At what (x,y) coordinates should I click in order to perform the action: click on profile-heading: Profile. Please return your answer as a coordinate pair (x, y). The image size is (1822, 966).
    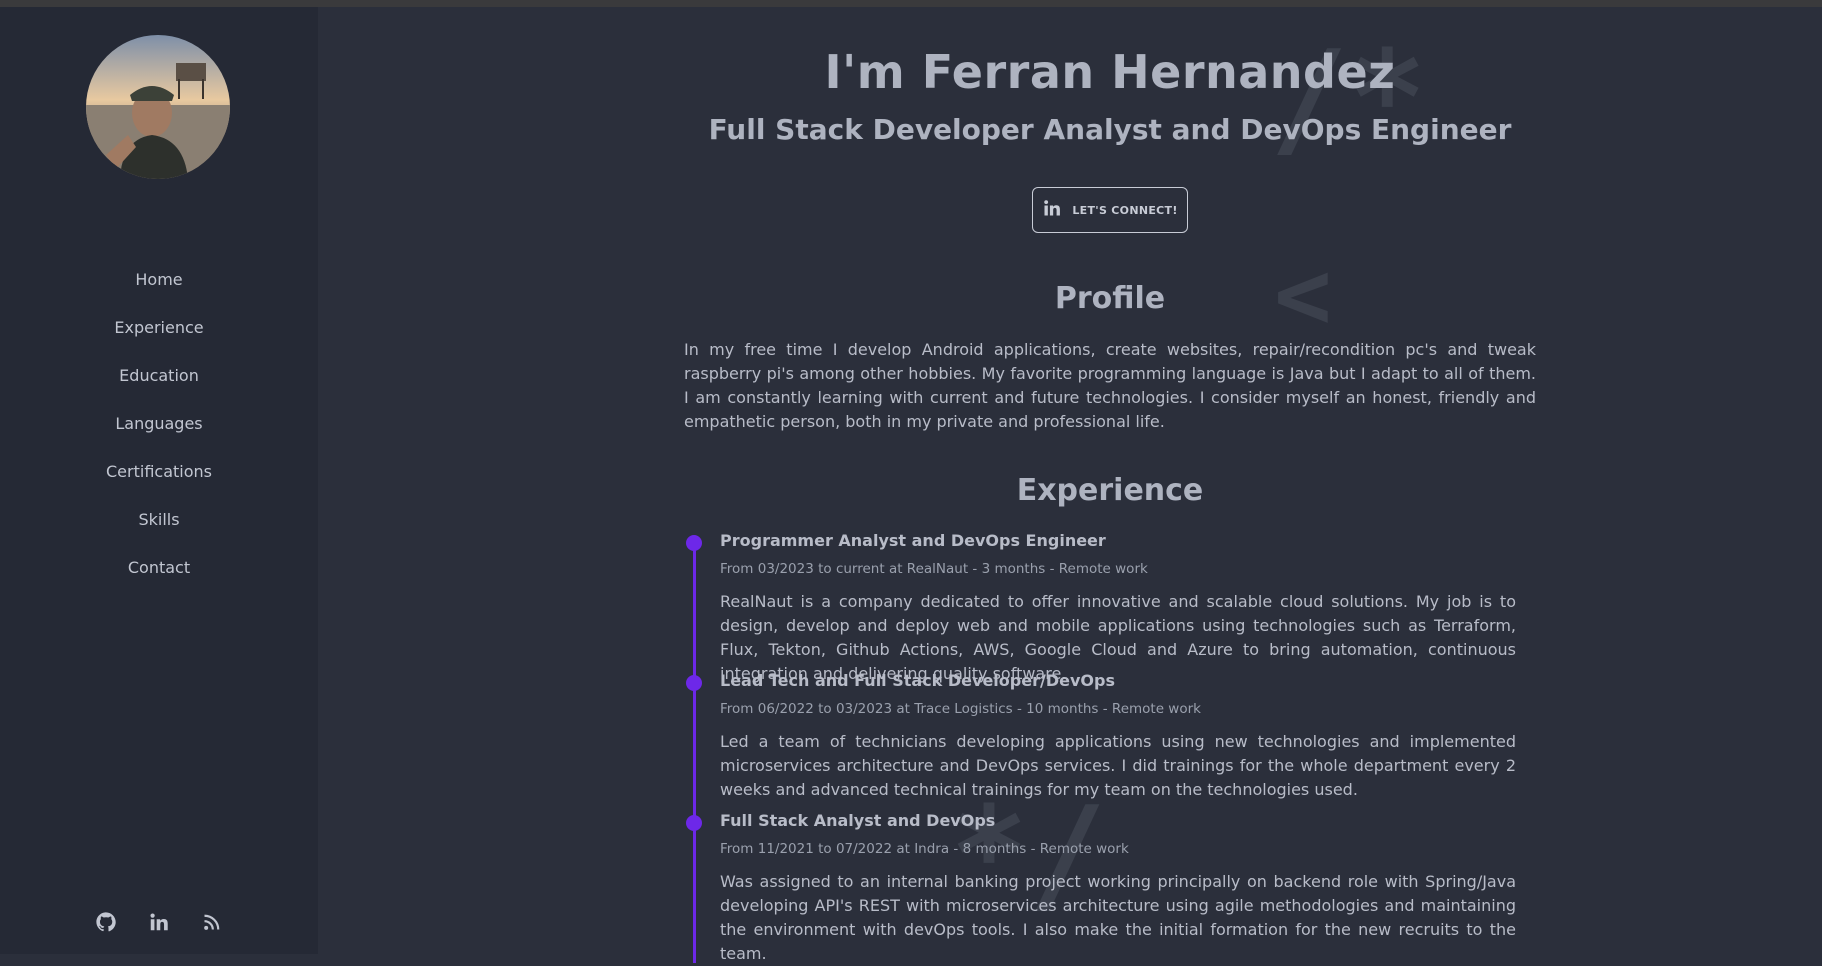
    Looking at the image, I should click on (1110, 298).